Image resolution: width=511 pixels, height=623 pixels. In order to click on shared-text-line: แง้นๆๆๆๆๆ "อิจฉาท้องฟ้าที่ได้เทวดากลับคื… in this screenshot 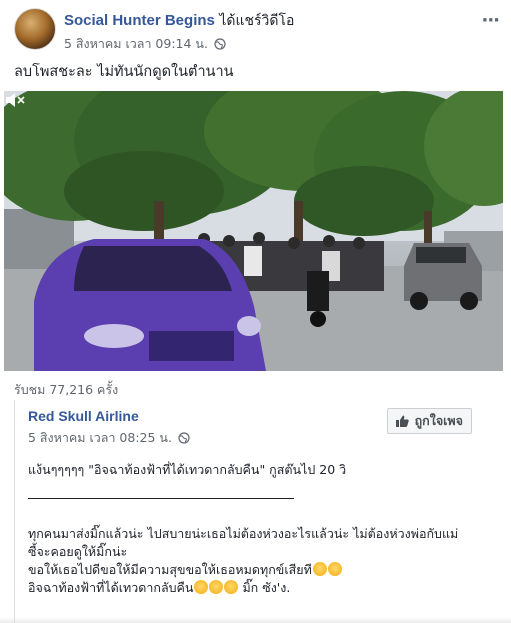, I will do `click(187, 469)`.